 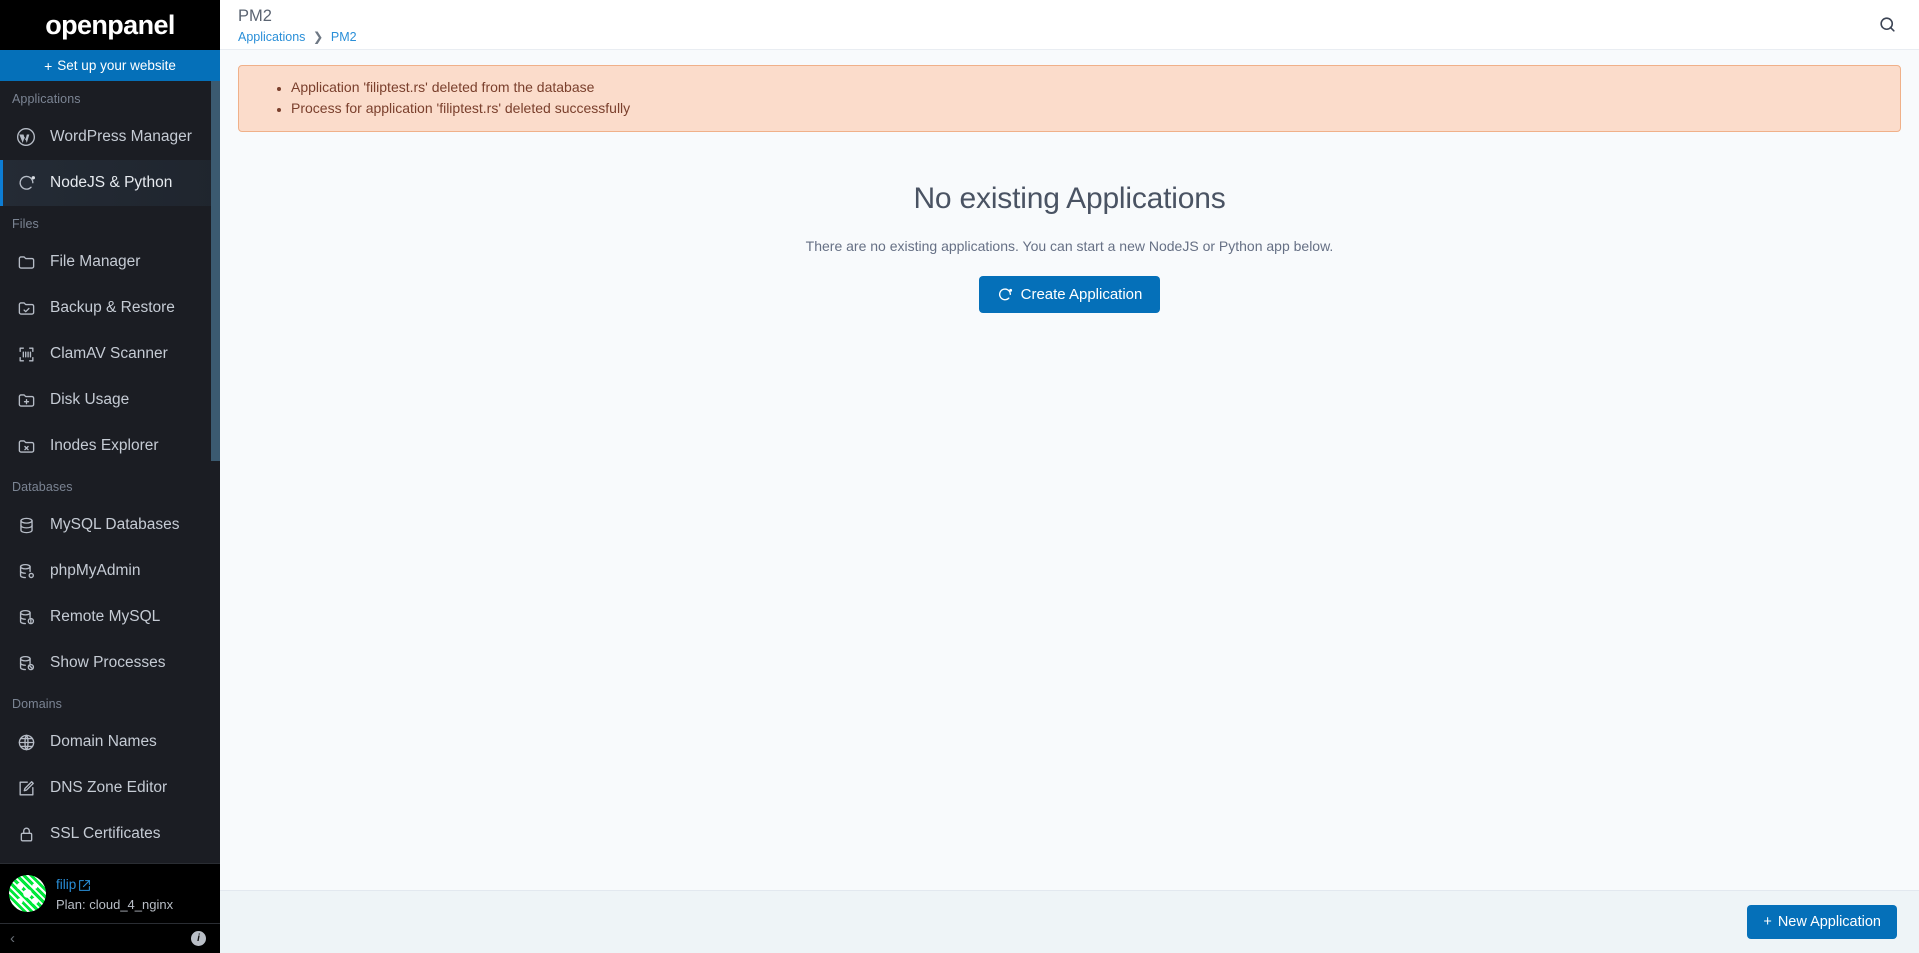 I want to click on sidebar-item-clamav-scanner: ClamAV Scanner, so click(x=110, y=354).